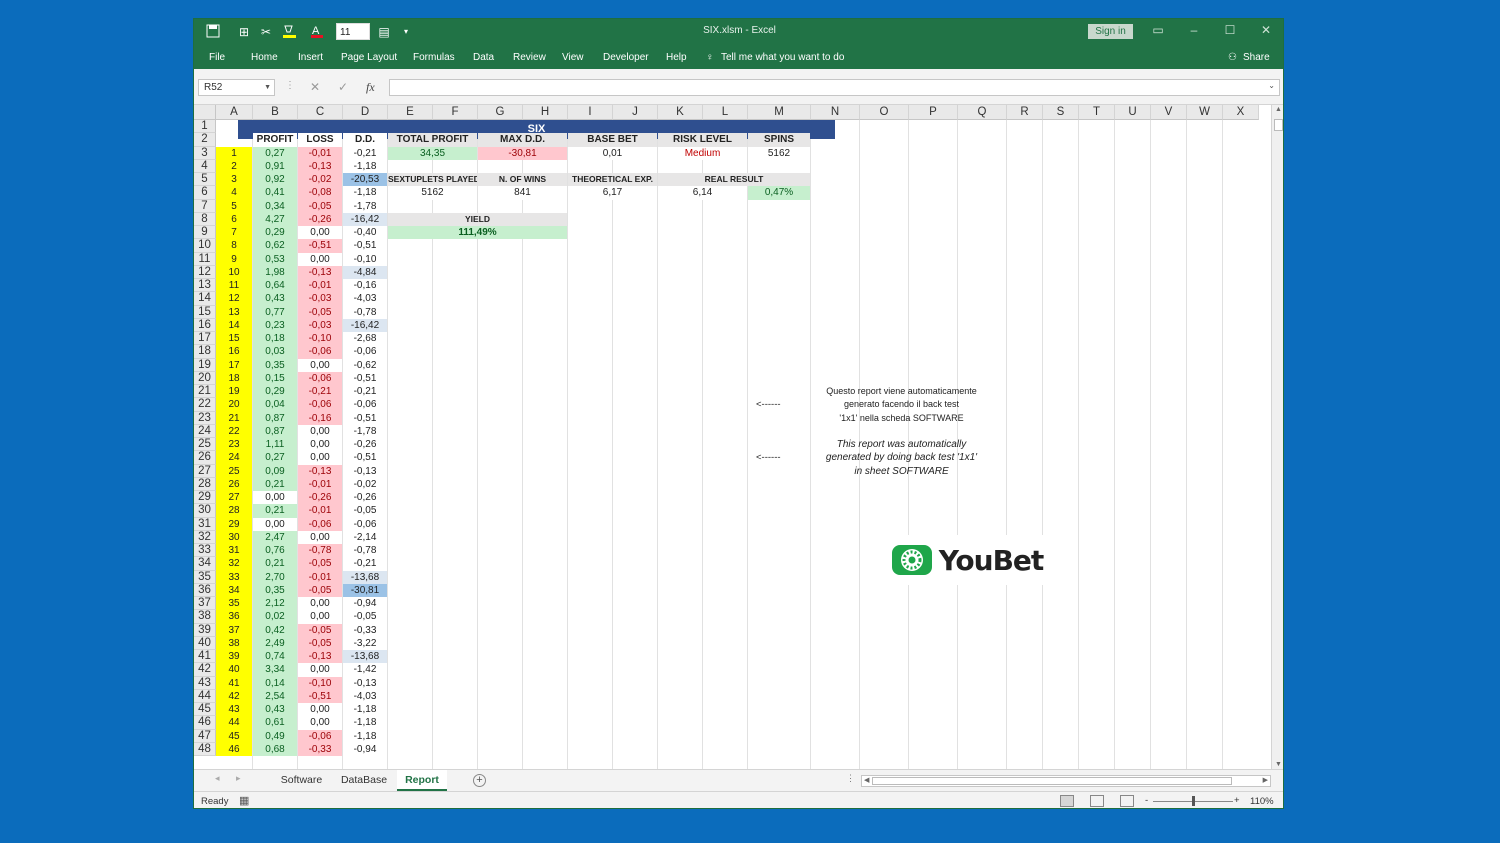 Image resolution: width=1500 pixels, height=843 pixels. I want to click on dd-cell: -0,10, so click(365, 259).